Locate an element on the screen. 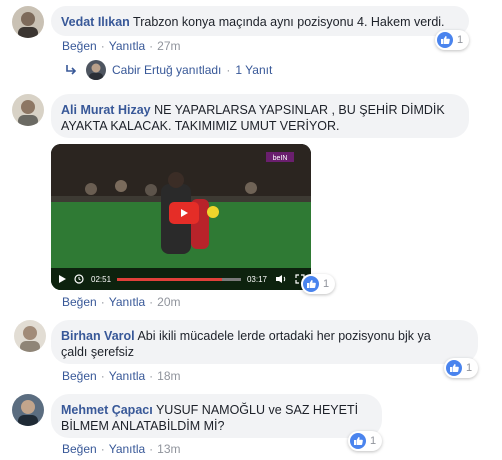 This screenshot has height=460, width=502. comment-text-line2: çaldı şerefsiz is located at coordinates (97, 352).